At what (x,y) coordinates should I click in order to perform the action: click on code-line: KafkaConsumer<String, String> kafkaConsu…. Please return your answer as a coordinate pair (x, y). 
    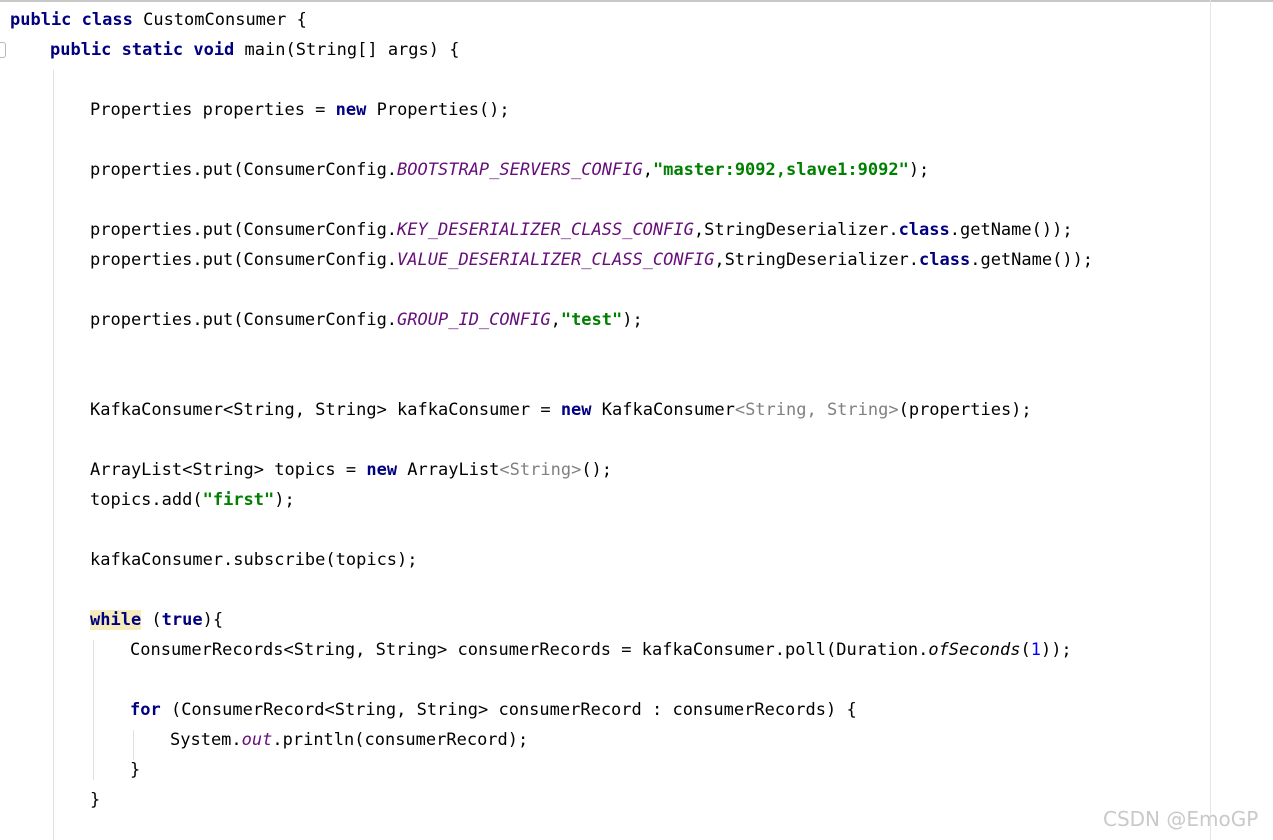
    Looking at the image, I should click on (561, 410).